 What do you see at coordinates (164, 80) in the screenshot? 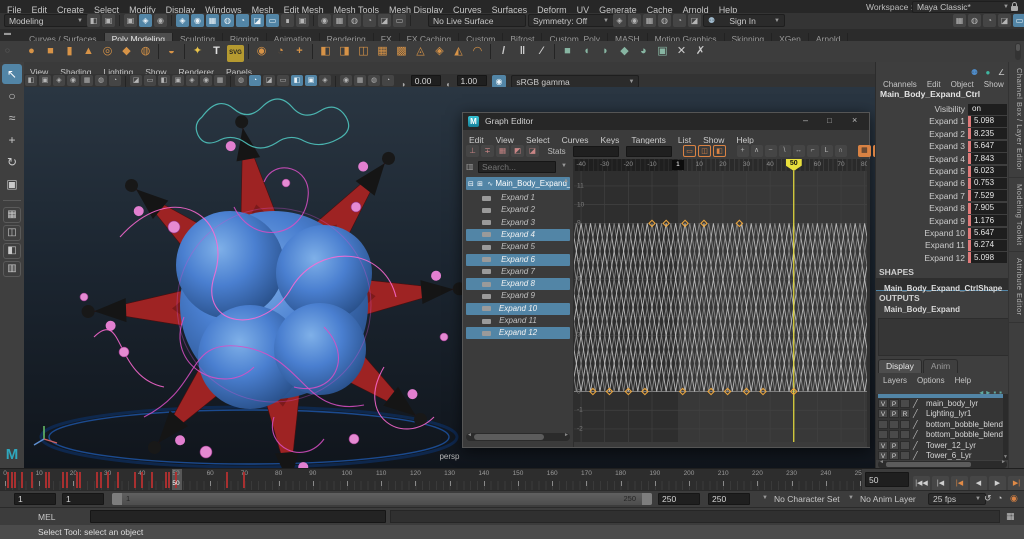
I see `resolution-gate-icon: ◧` at bounding box center [164, 80].